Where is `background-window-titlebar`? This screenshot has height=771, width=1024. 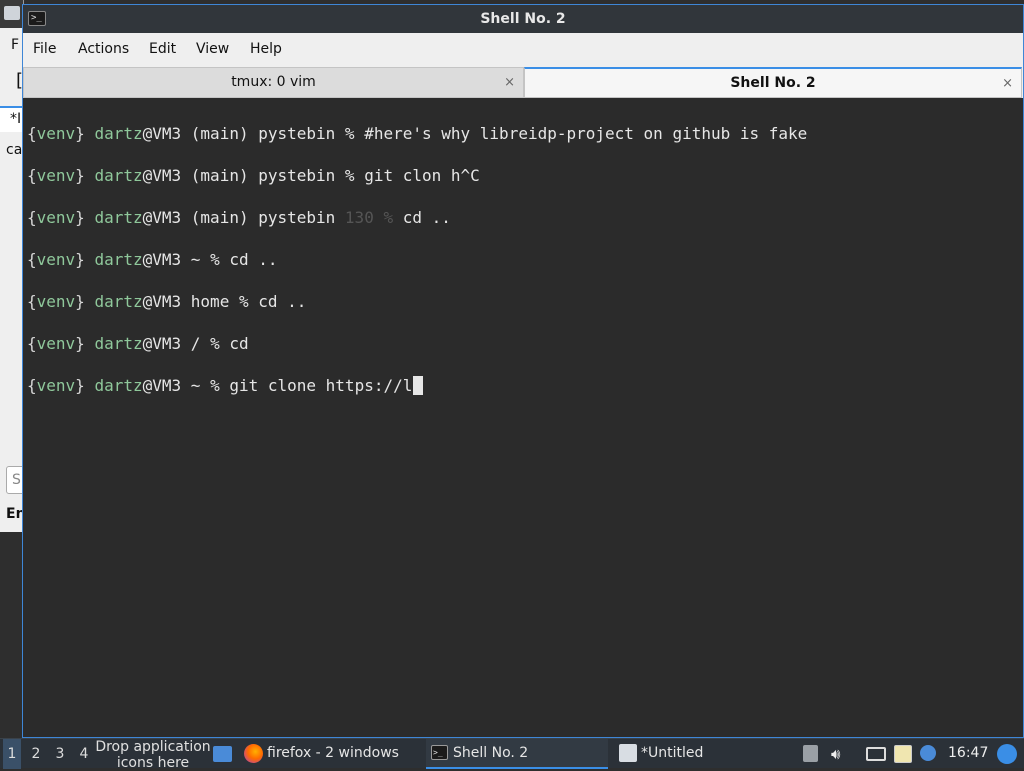 background-window-titlebar is located at coordinates (11, 14).